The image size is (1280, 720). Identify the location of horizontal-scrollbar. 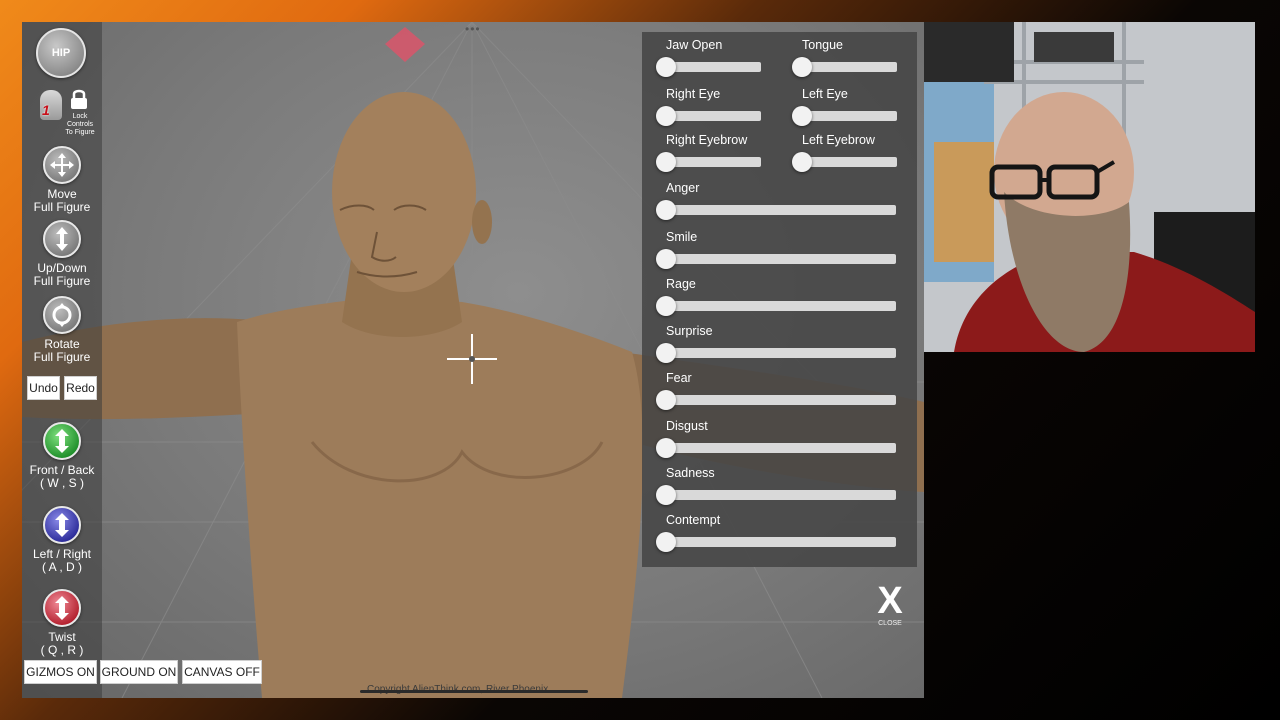
(474, 691).